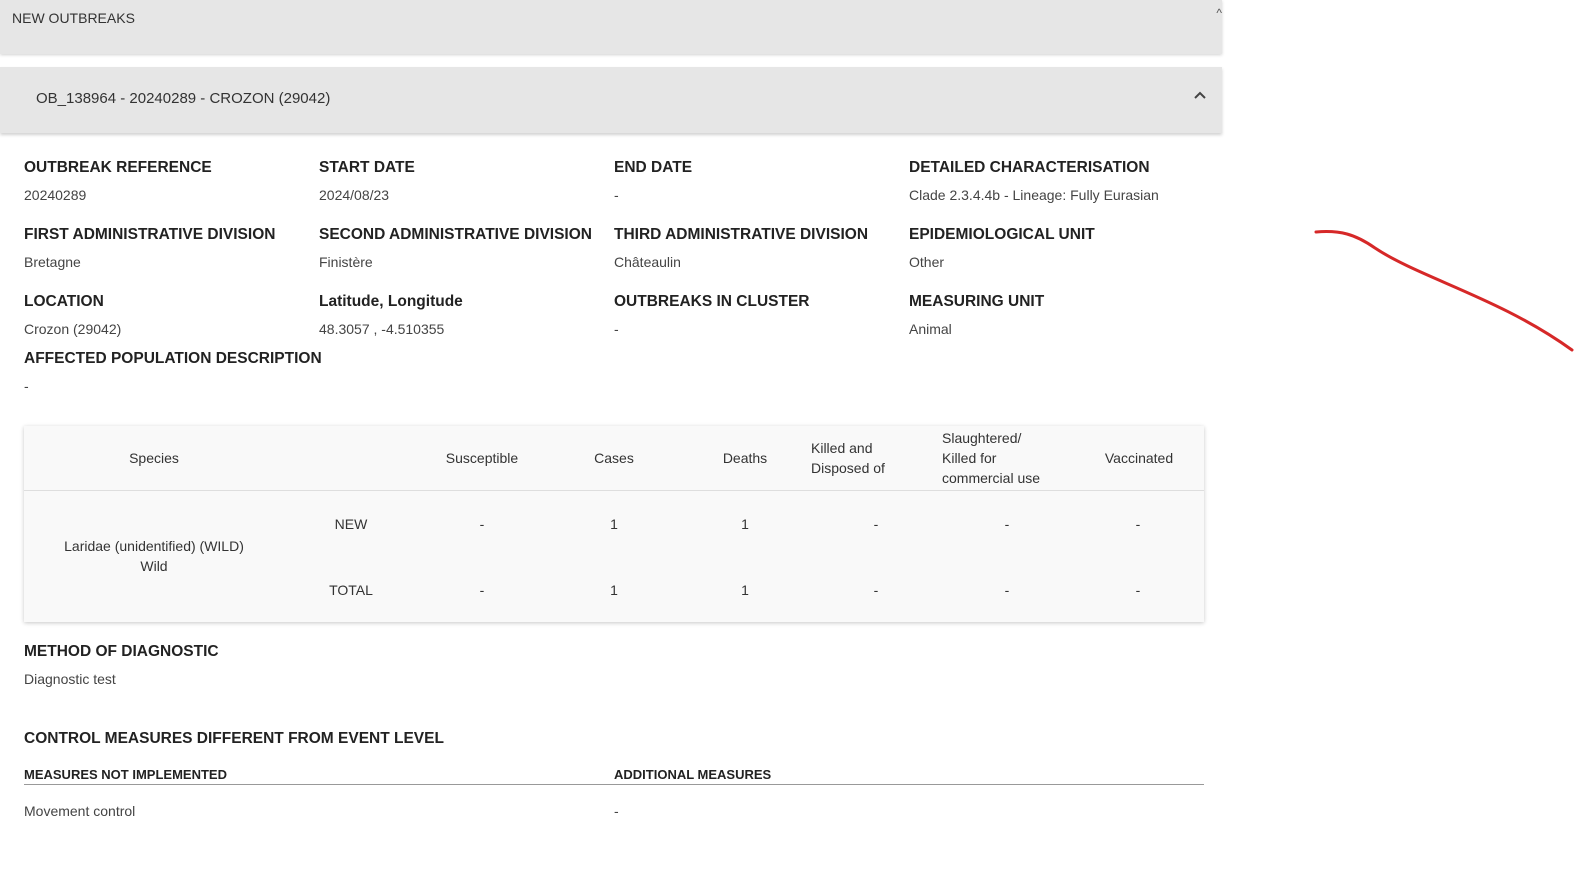 The image size is (1574, 882). What do you see at coordinates (614, 784) in the screenshot?
I see `control-measures-divider` at bounding box center [614, 784].